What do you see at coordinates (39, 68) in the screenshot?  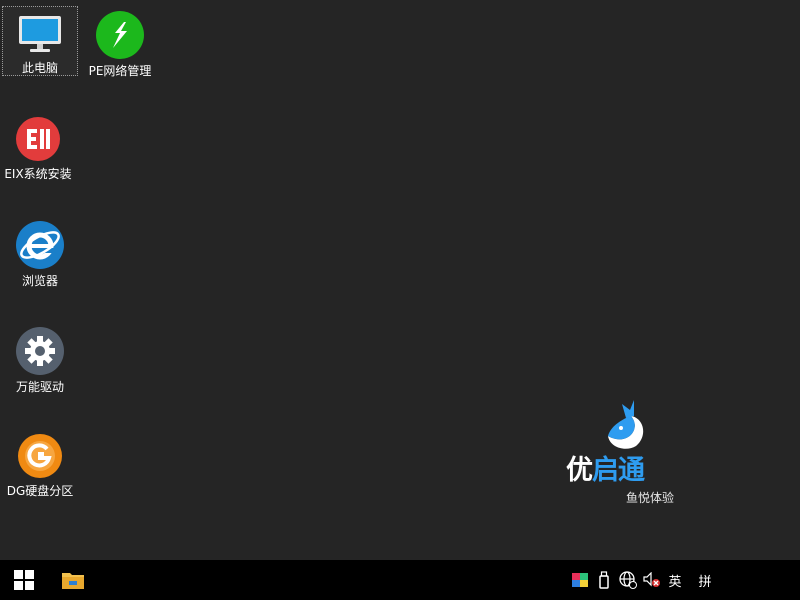 I see `desktop-icon-label: 此电脑` at bounding box center [39, 68].